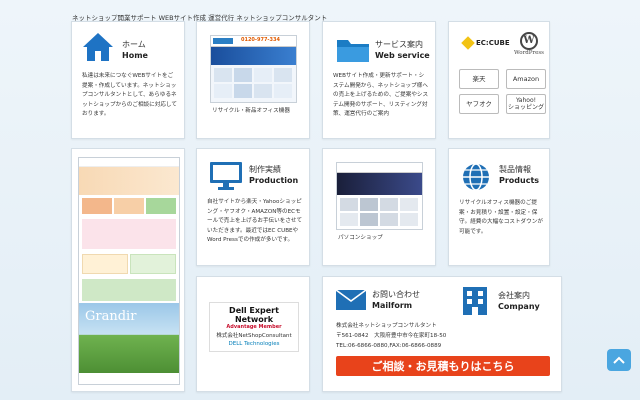  I want to click on production-title-en: Production, so click(274, 180).